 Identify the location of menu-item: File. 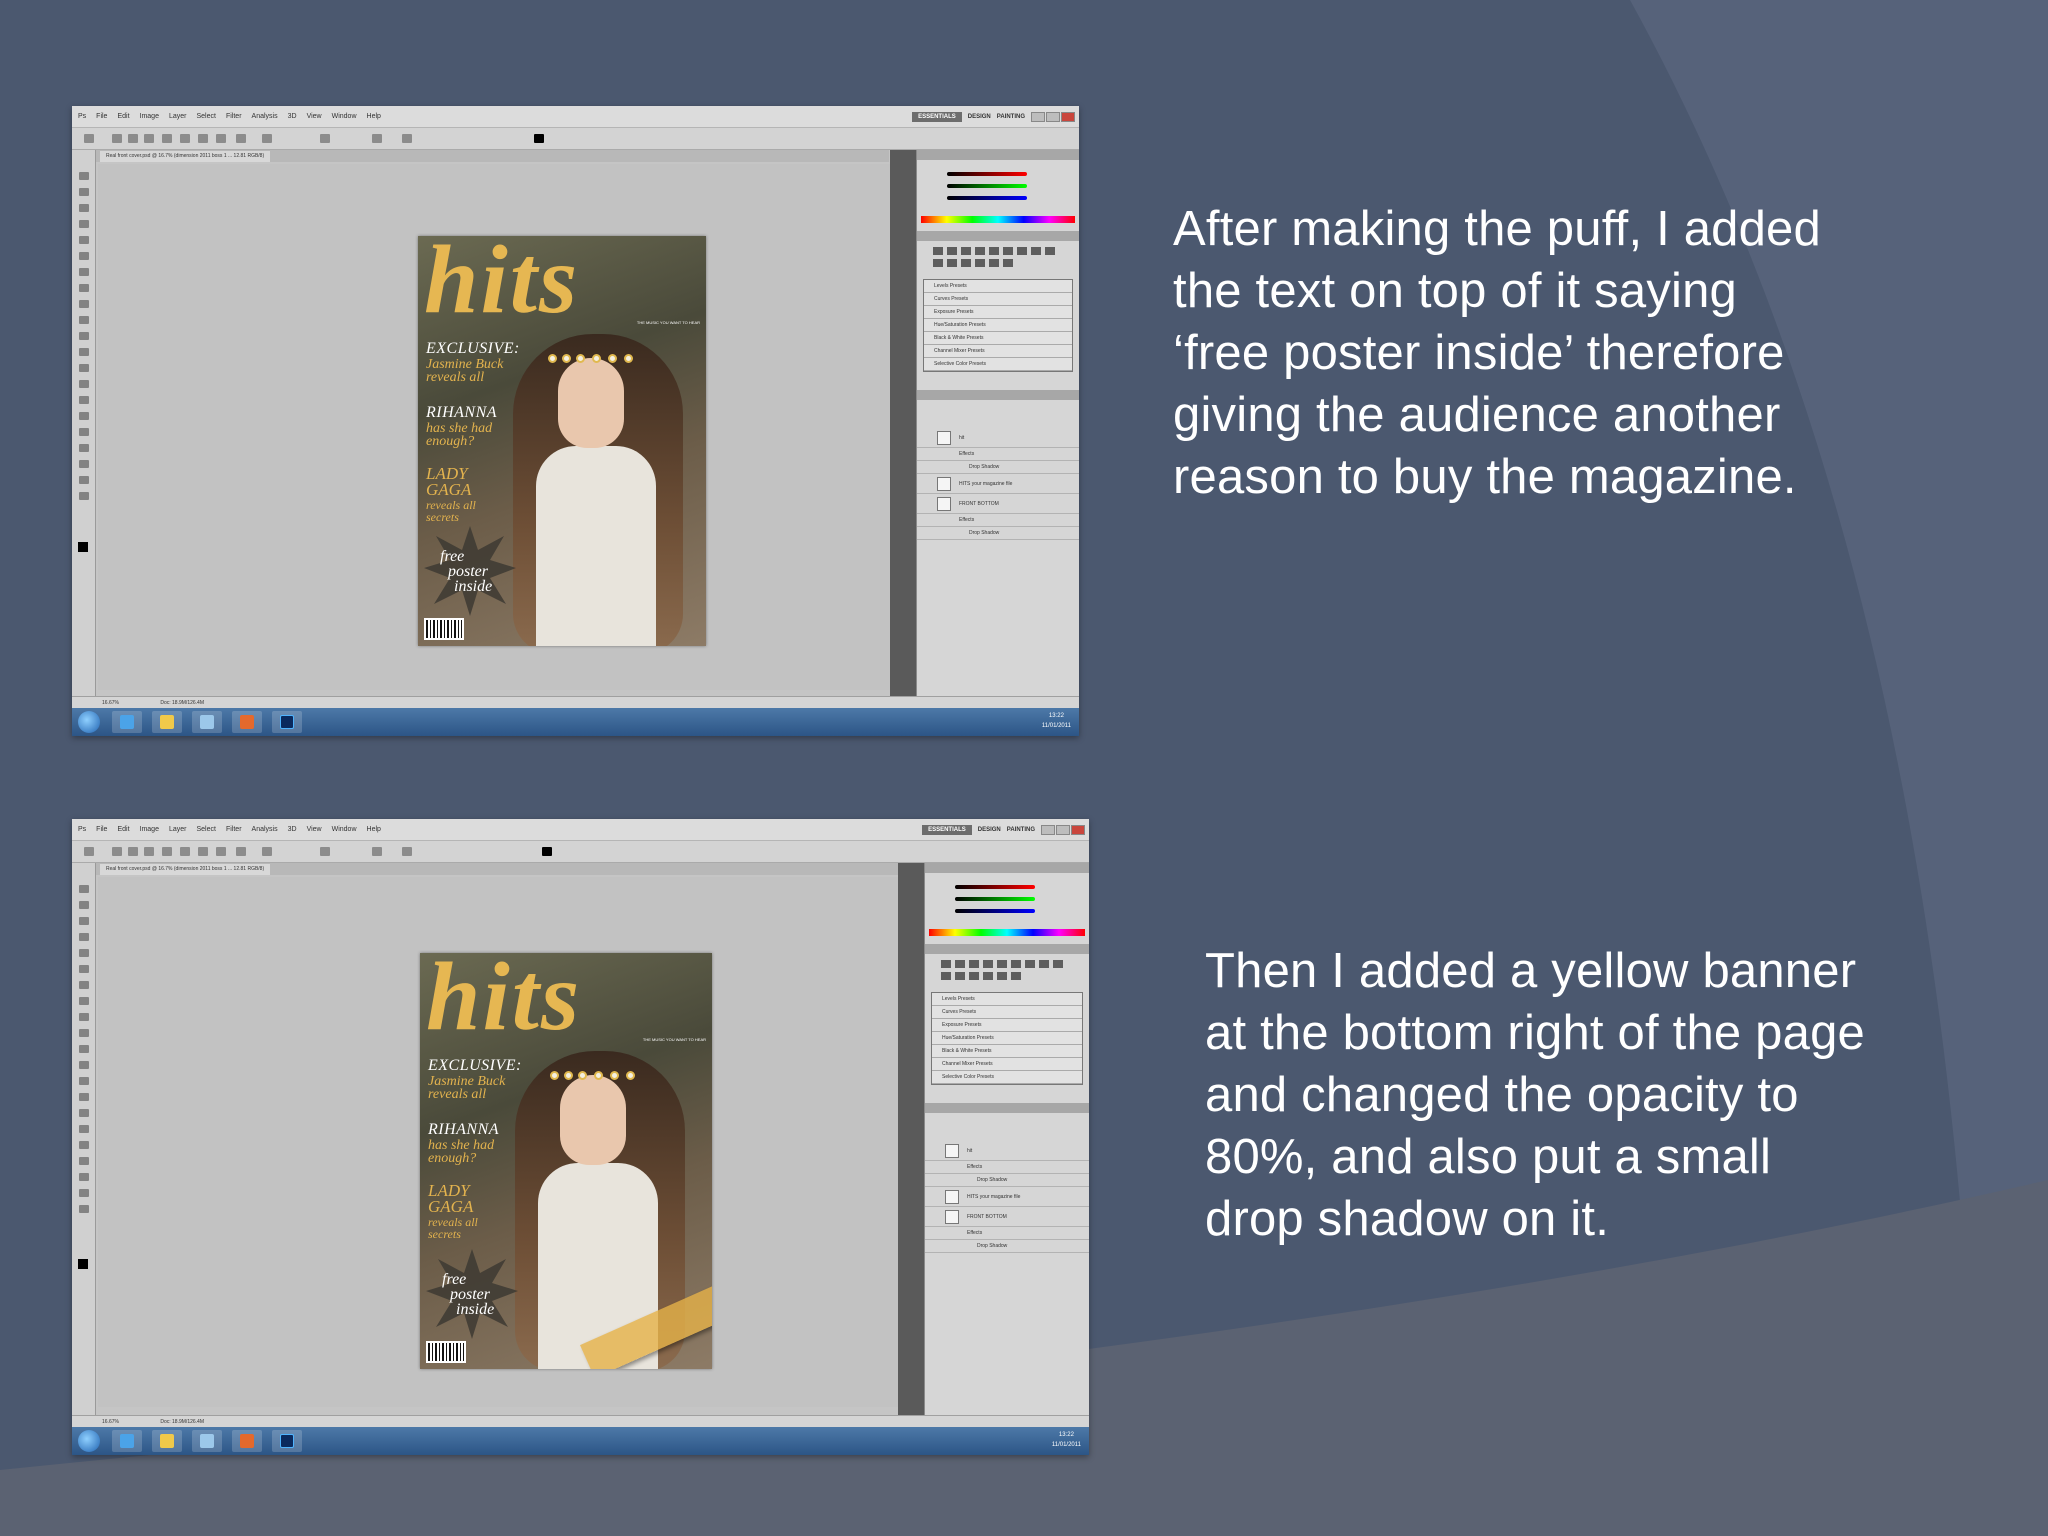
(101, 116).